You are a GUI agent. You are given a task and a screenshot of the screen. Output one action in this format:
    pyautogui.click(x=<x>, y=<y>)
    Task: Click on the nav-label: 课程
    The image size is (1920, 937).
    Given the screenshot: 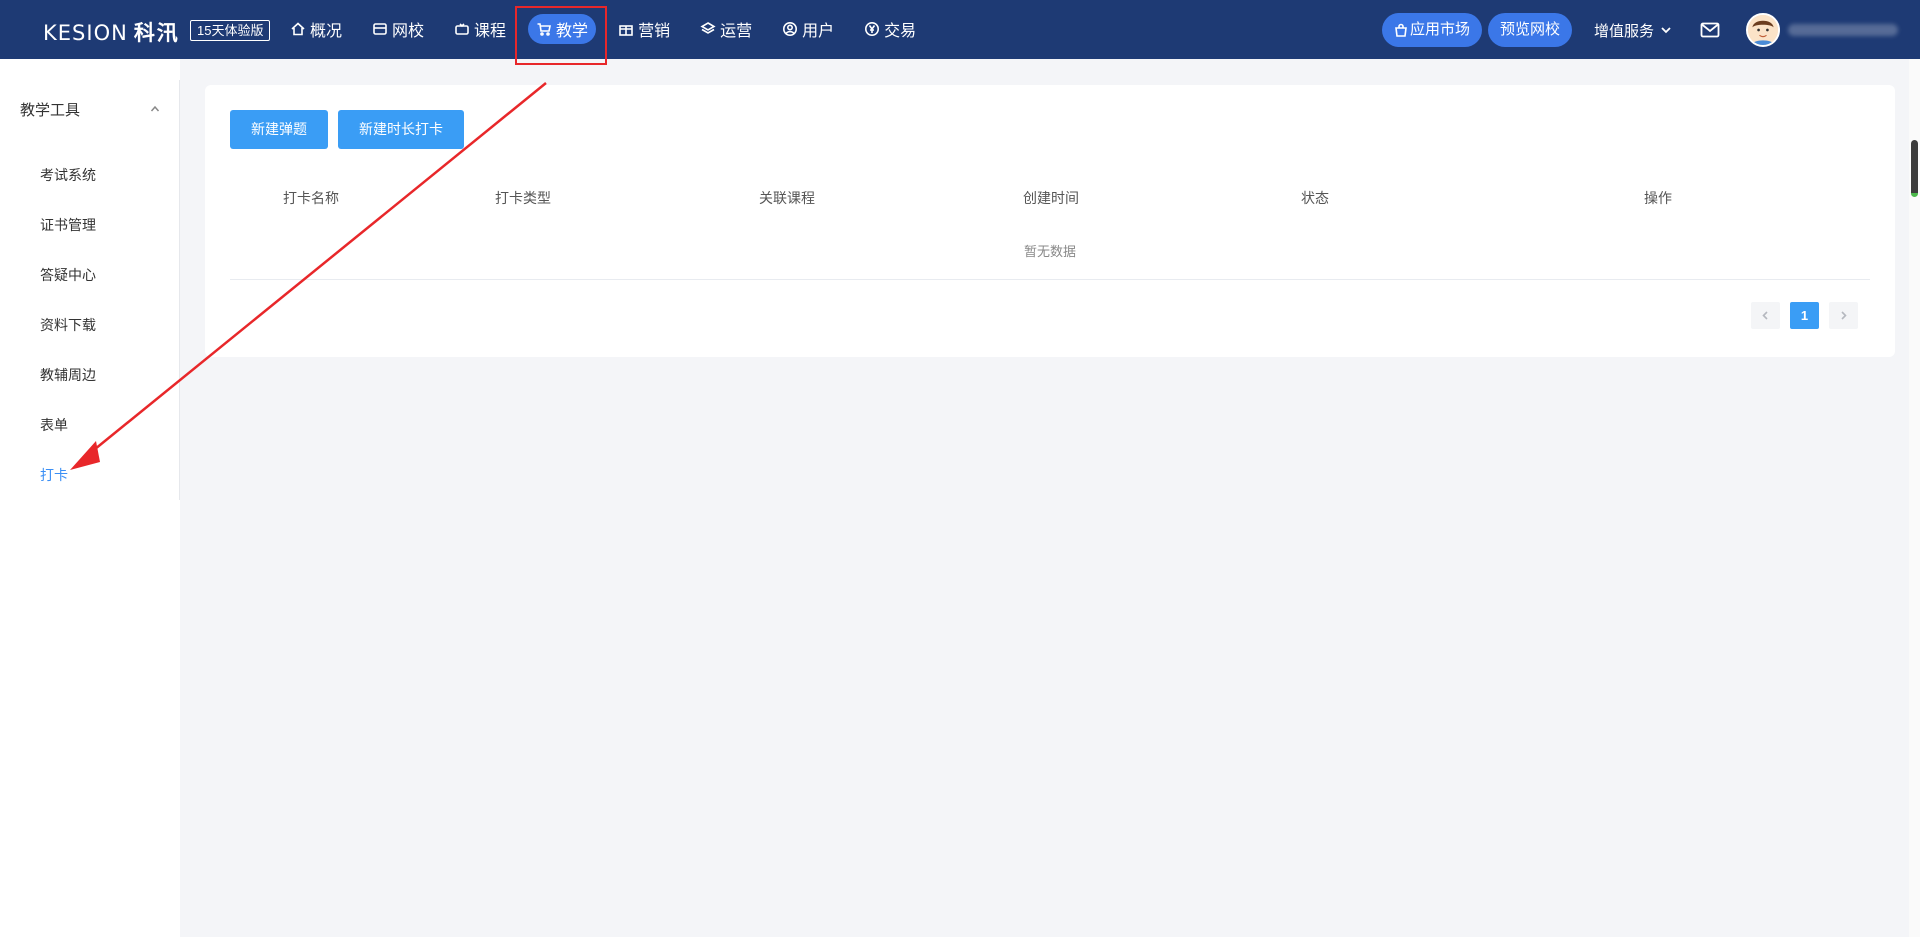 What is the action you would take?
    pyautogui.click(x=490, y=31)
    